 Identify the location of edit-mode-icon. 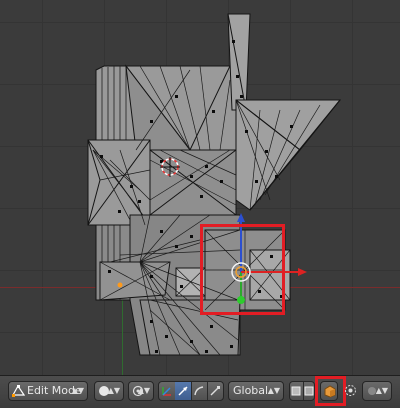
(18, 390).